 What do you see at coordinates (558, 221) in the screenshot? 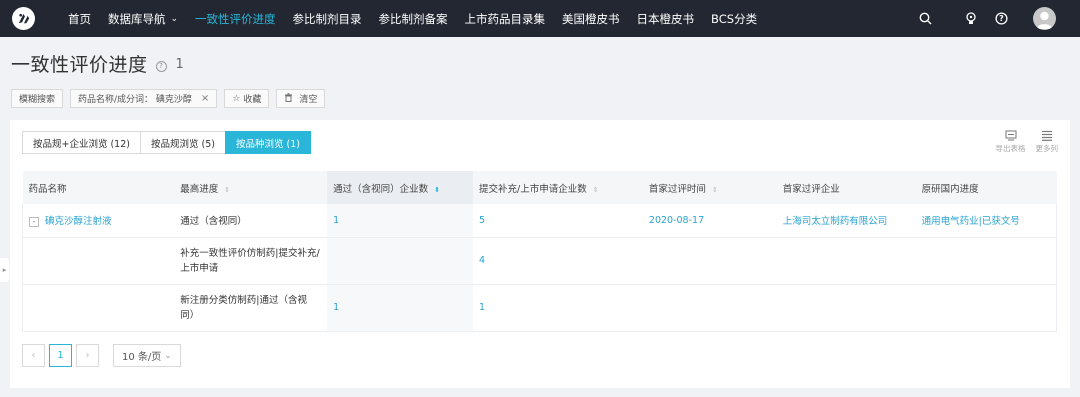
I see `submitted-count-link: 5` at bounding box center [558, 221].